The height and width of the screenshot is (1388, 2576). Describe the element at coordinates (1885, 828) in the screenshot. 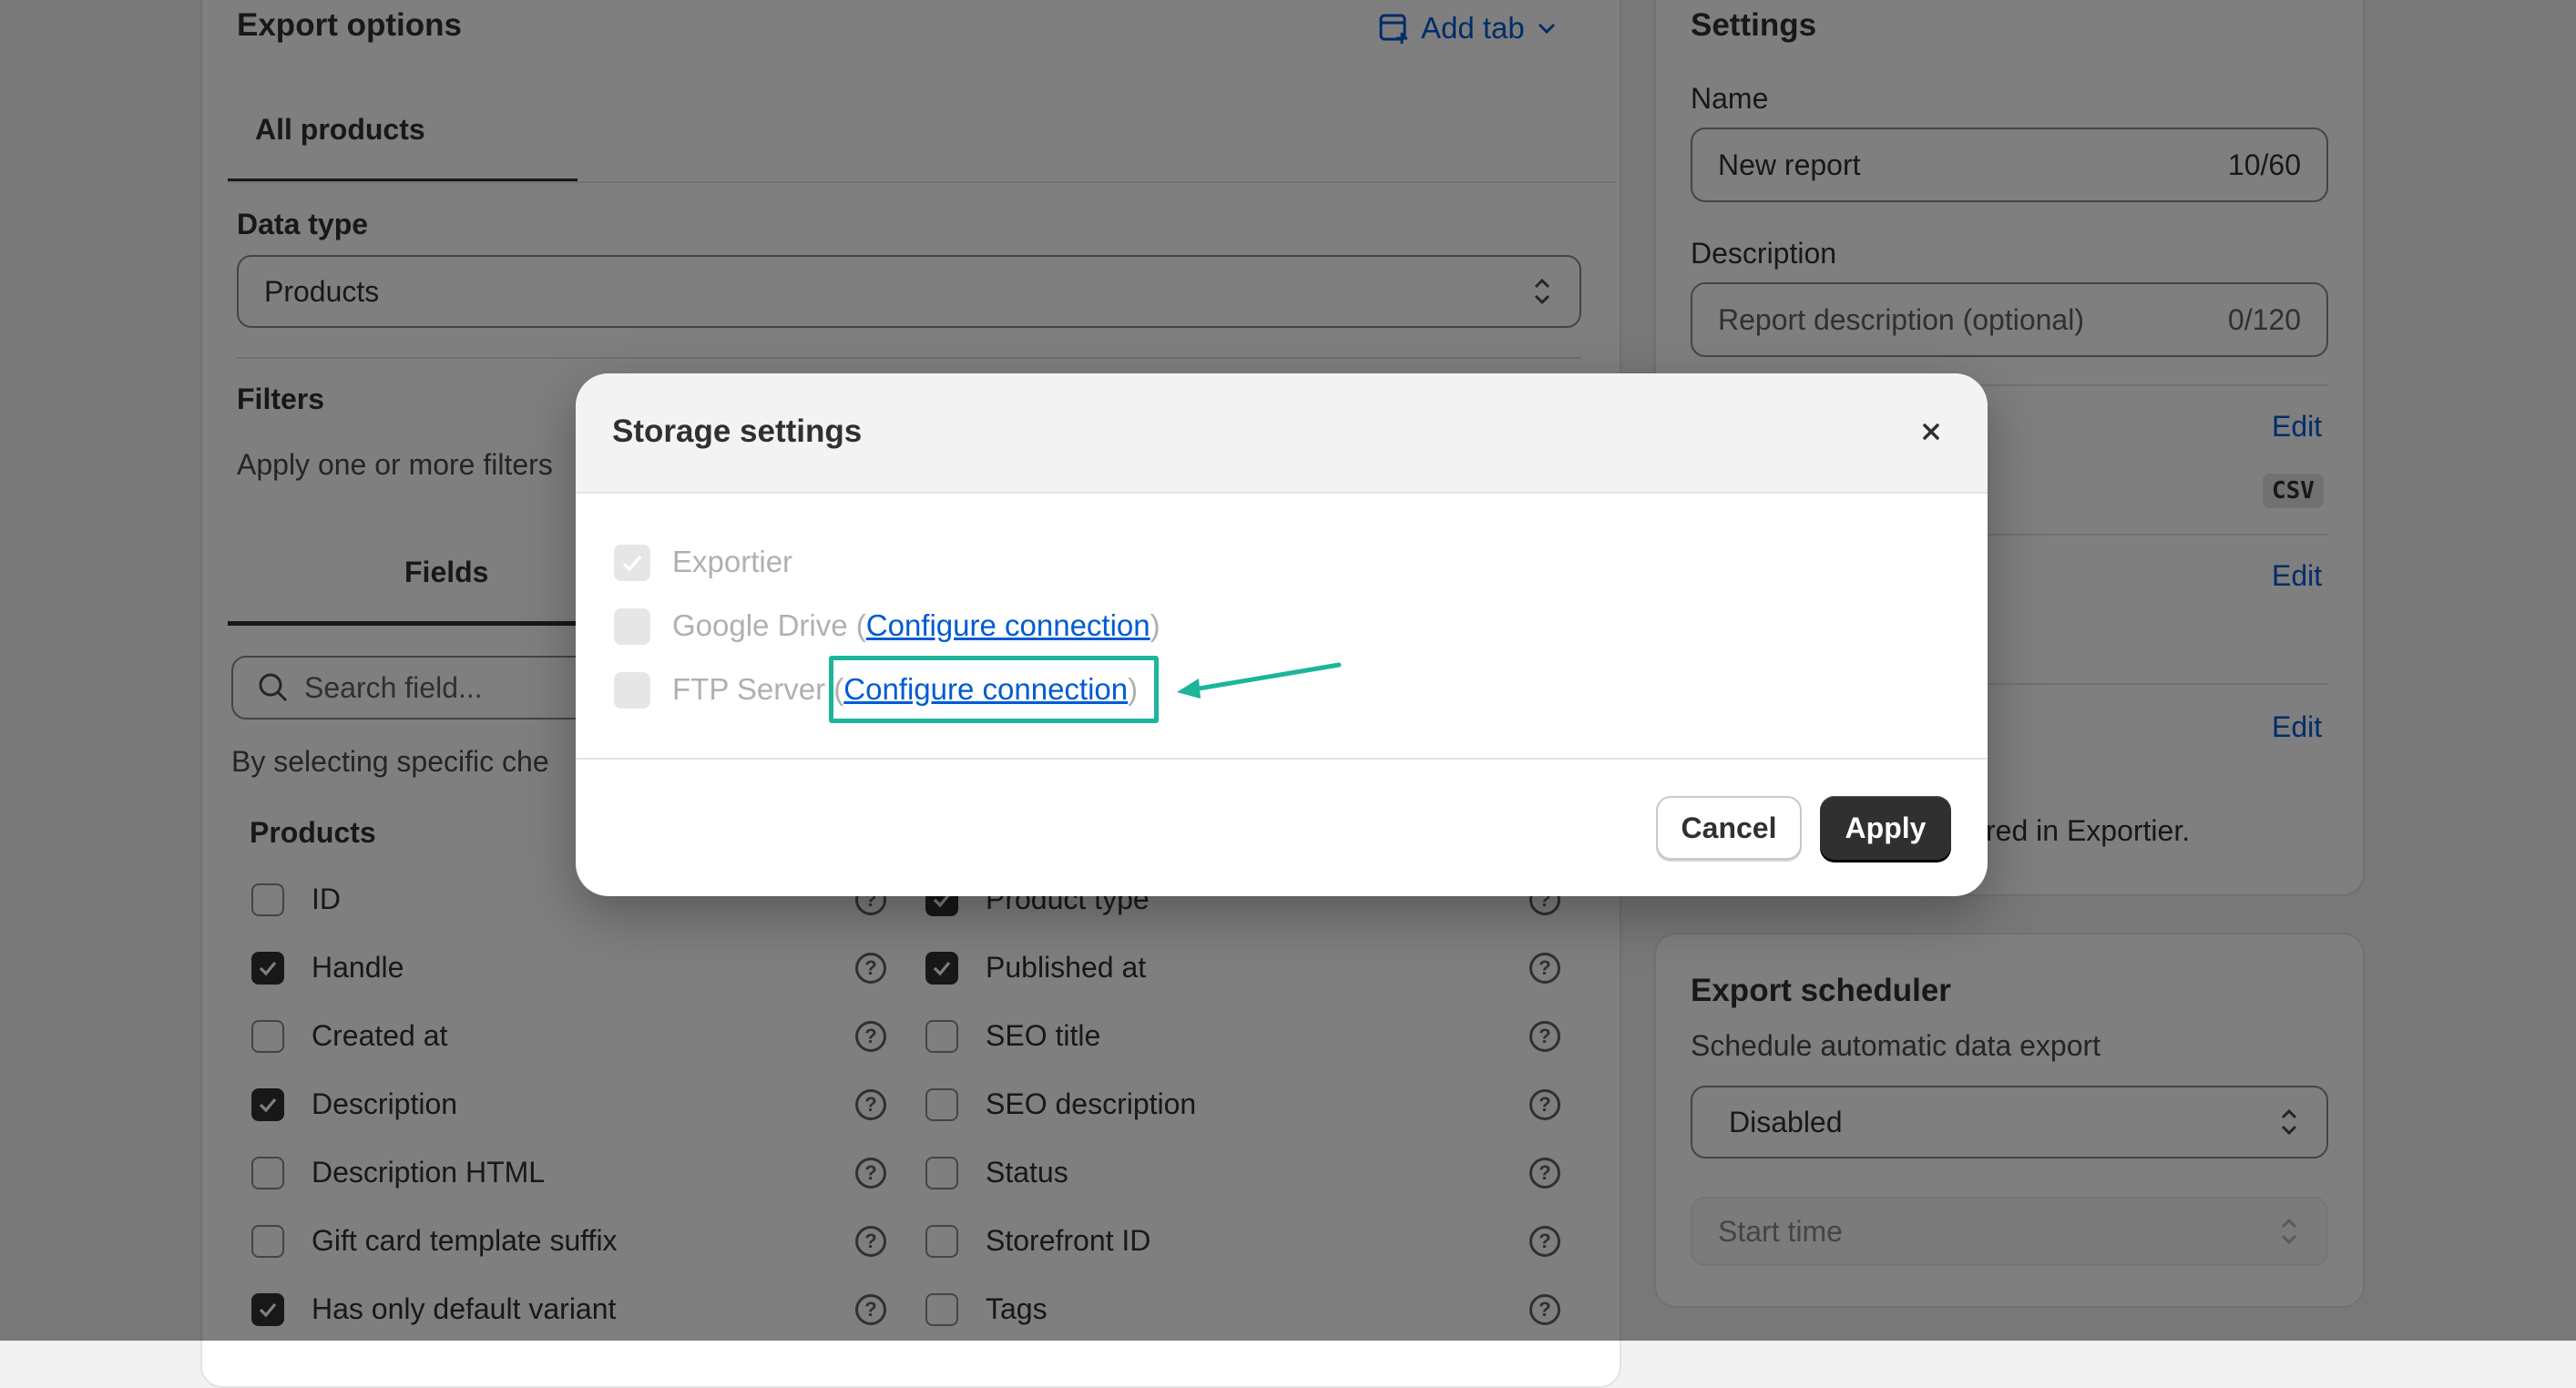

I see `apply-button: Apply` at that location.